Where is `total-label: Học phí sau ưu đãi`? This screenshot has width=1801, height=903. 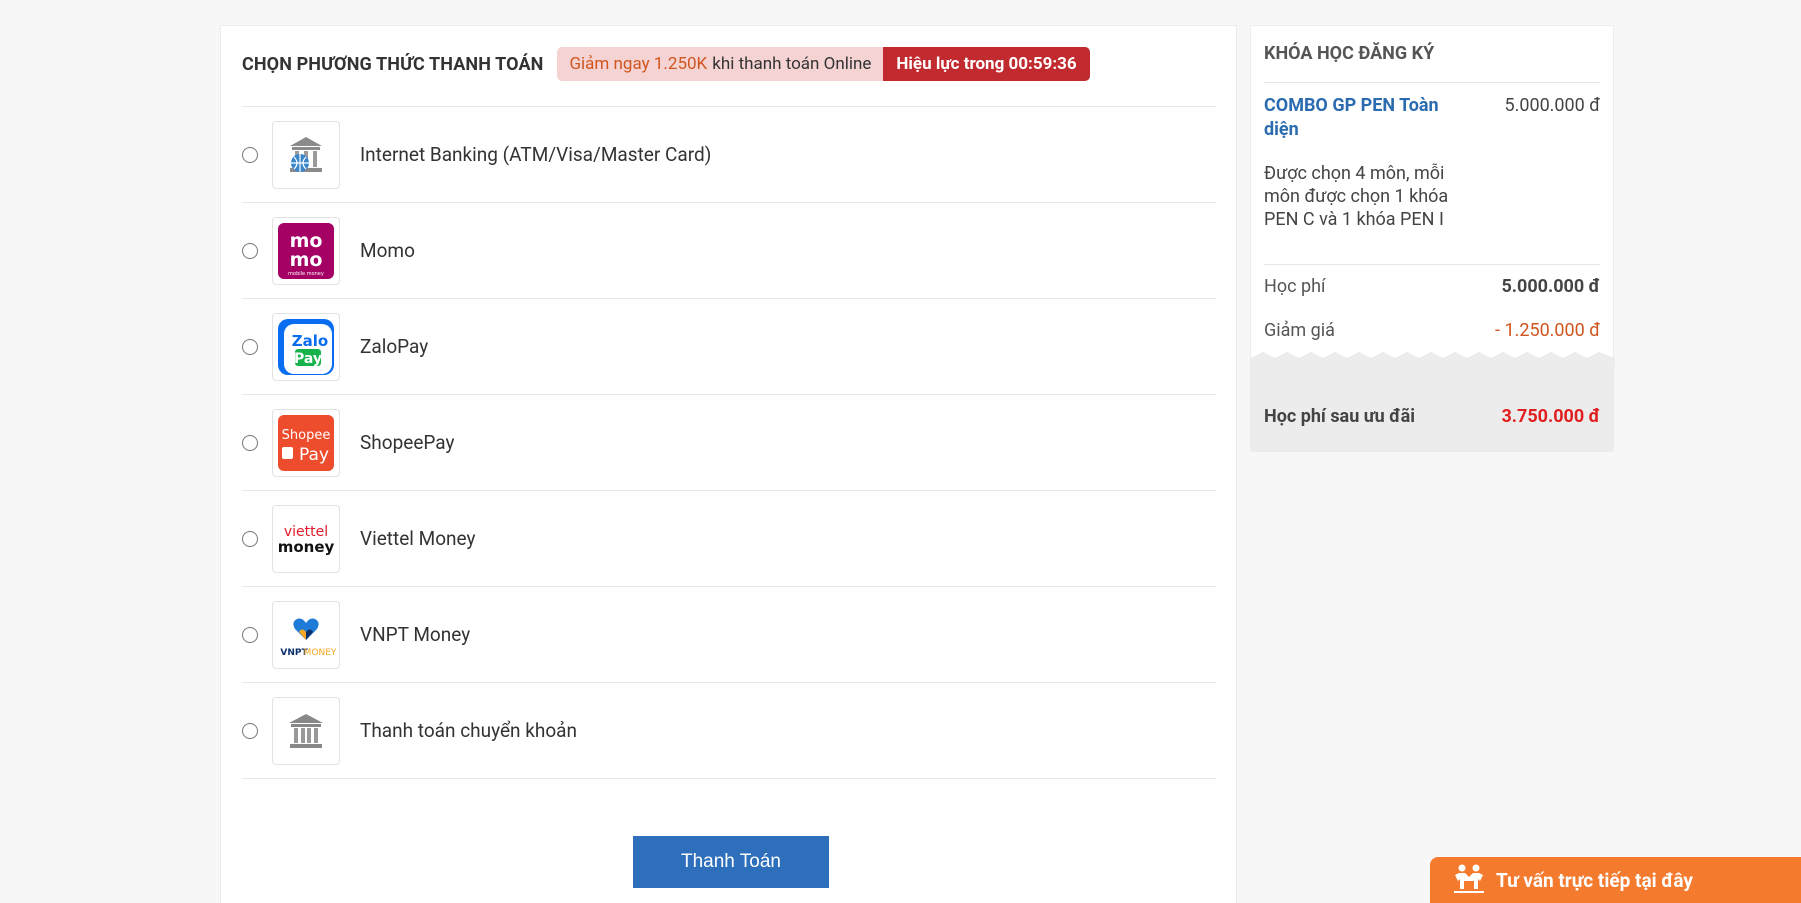 total-label: Học phí sau ưu đãi is located at coordinates (1339, 416).